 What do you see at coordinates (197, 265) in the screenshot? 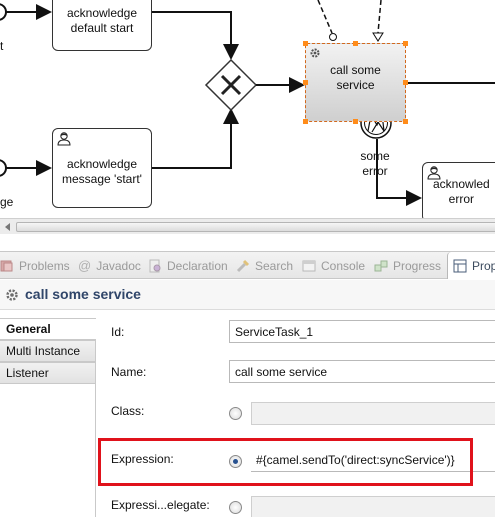
I see `tab-label: Declaration` at bounding box center [197, 265].